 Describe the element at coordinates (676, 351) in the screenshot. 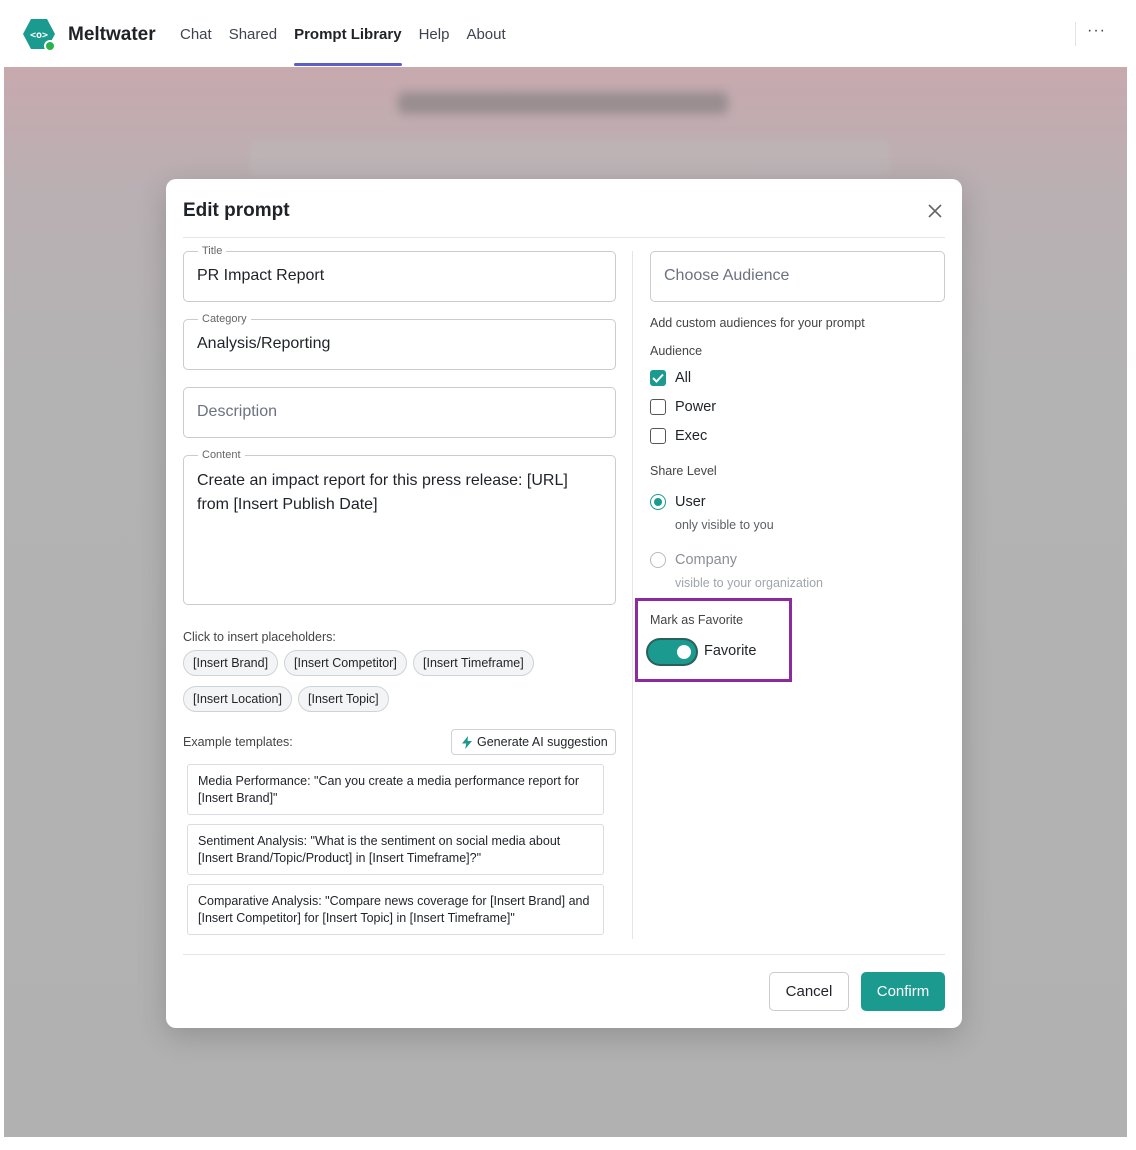

I see `audience-label: Audience` at that location.